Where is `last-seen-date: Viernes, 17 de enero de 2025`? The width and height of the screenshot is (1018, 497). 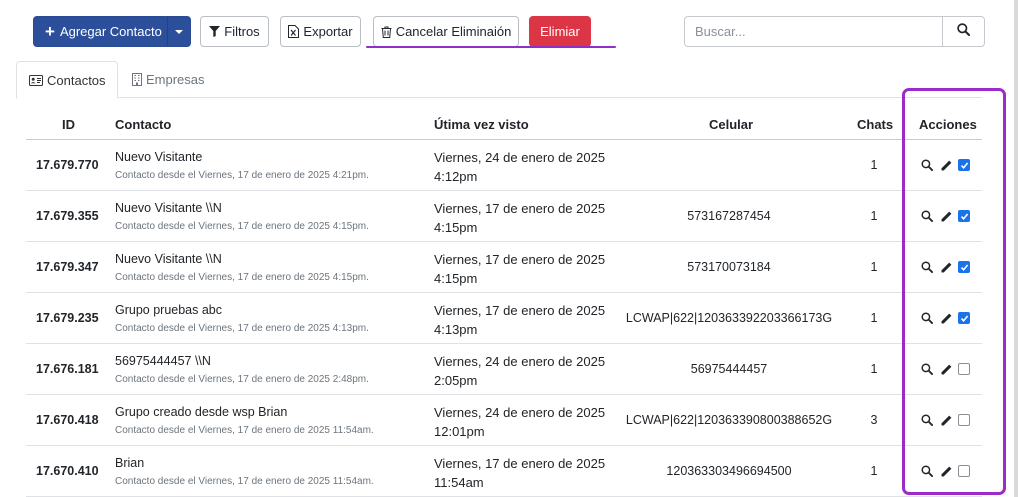
last-seen-date: Viernes, 17 de enero de 2025 is located at coordinates (520, 463).